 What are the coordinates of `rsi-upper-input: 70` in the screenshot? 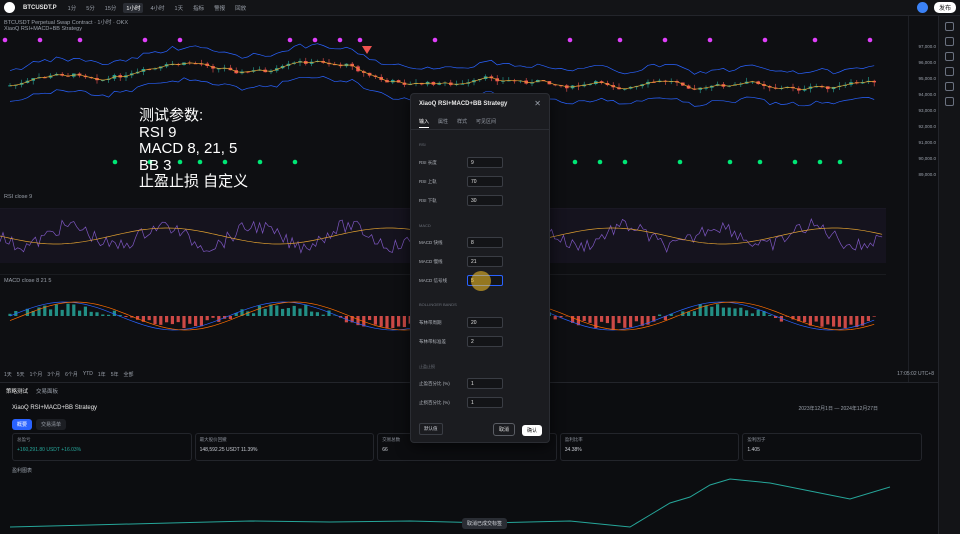 It's located at (485, 181).